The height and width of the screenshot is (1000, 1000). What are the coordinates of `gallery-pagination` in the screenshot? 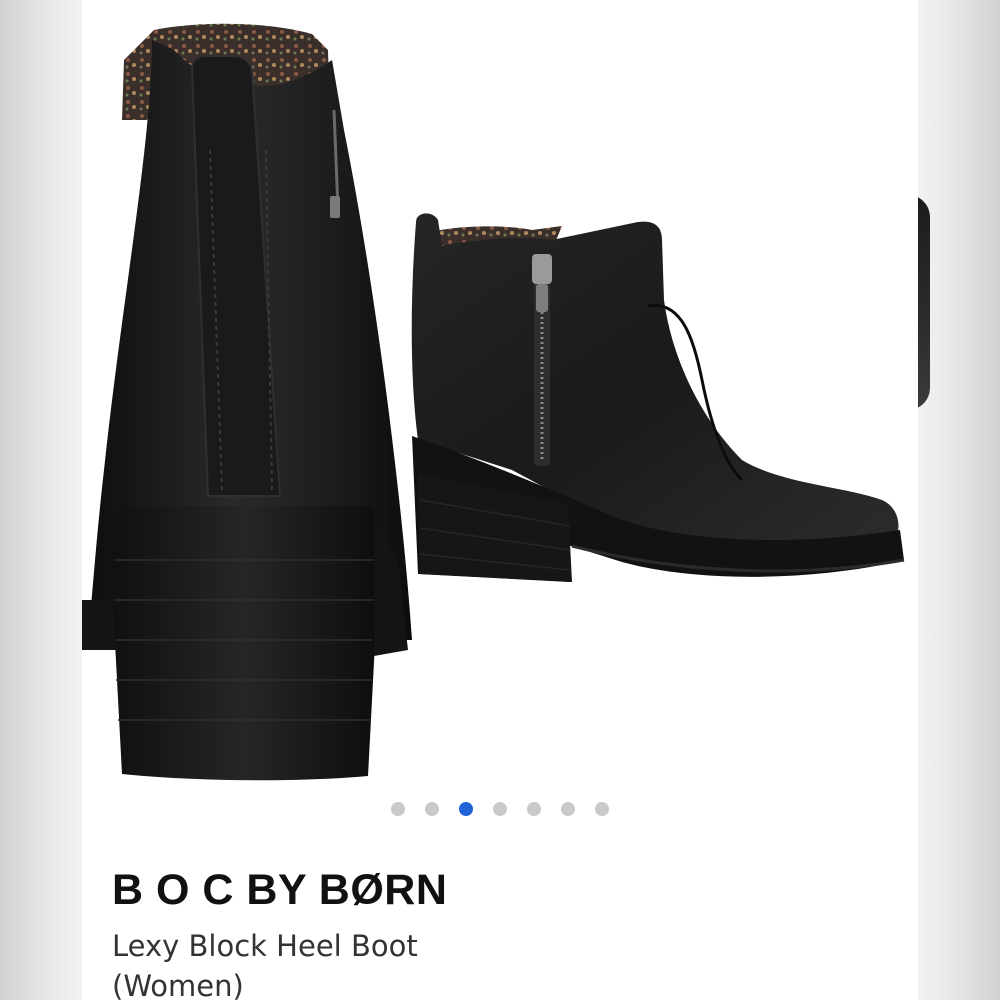 It's located at (500, 809).